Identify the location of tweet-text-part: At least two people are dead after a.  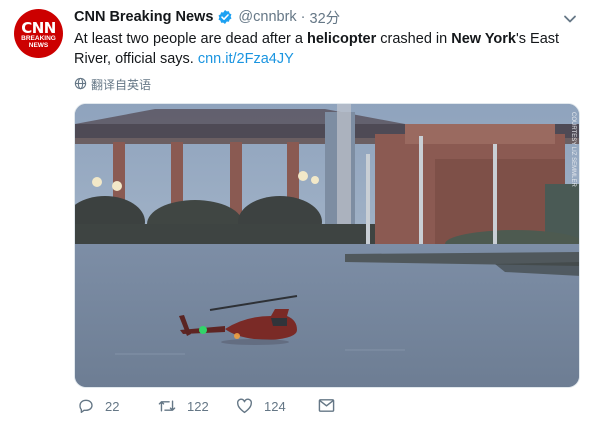
(190, 39).